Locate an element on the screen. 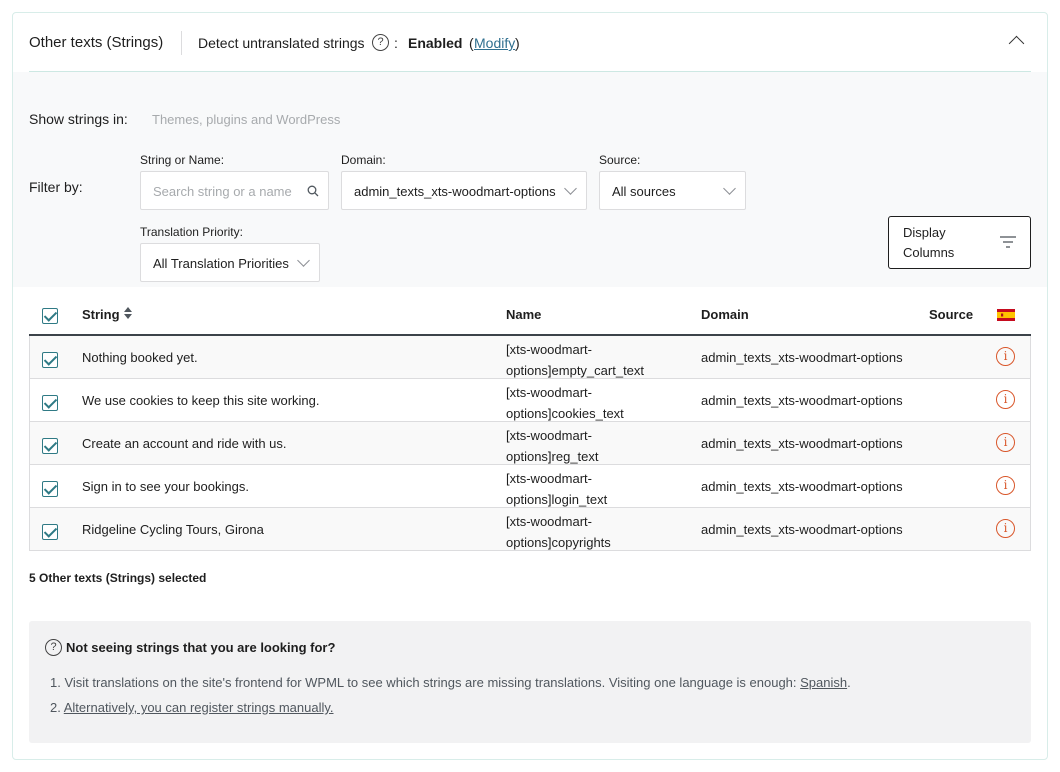  search-placeholder: Search string or a name is located at coordinates (222, 191).